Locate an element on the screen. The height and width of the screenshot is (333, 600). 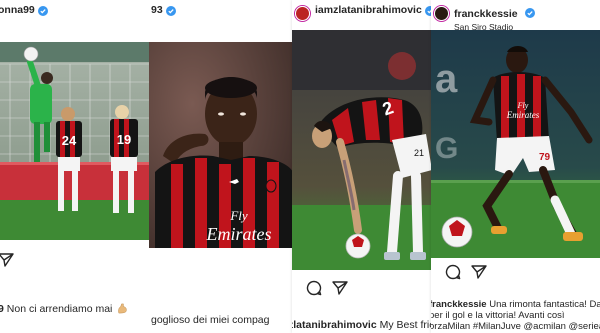
post-caption: goglioso dei miei compag is located at coordinates (210, 320).